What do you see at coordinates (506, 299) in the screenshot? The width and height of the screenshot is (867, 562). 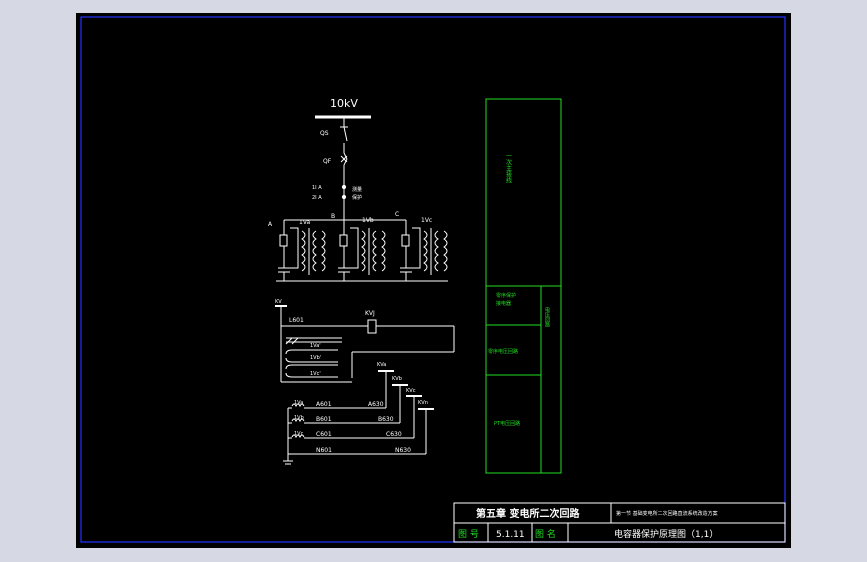 I see `table-row1-text: 零序保护接电器` at bounding box center [506, 299].